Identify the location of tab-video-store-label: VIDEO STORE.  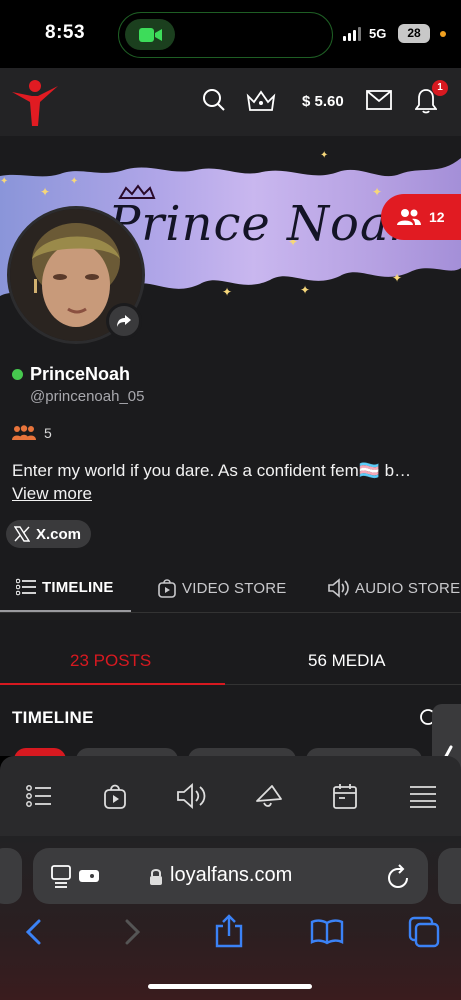
(234, 588).